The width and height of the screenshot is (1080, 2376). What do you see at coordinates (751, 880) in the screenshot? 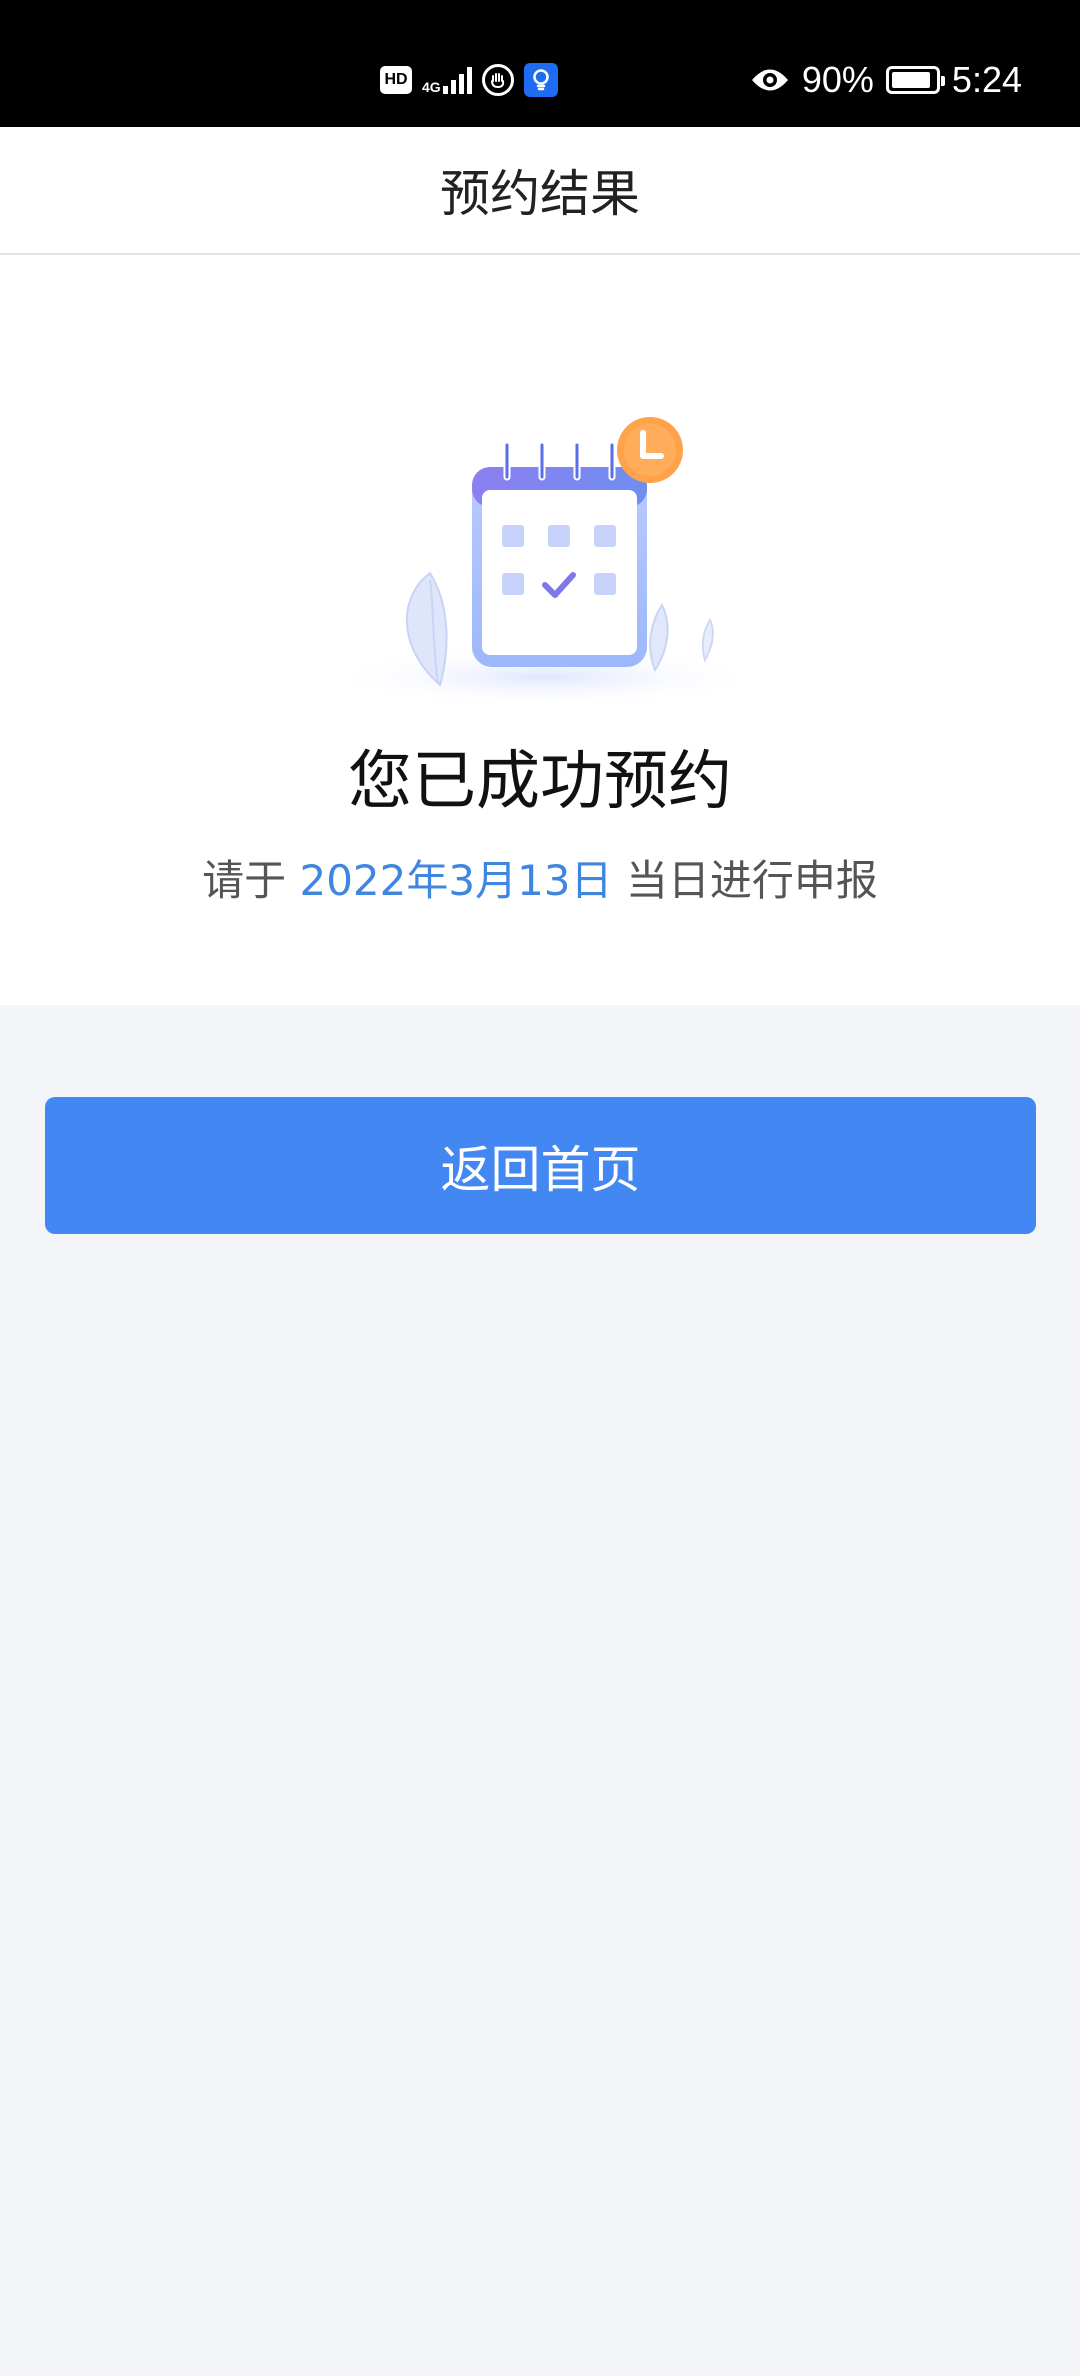
I see `subtitle-suffix: 当日进行申报` at bounding box center [751, 880].